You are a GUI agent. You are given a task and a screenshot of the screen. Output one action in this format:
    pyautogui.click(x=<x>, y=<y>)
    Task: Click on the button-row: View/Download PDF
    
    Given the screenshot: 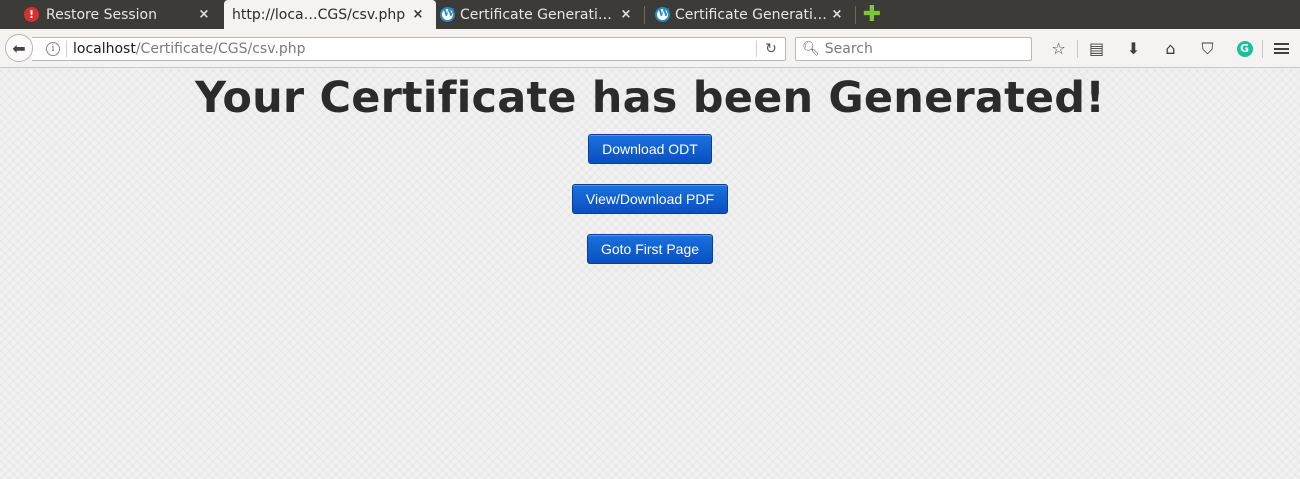 What is the action you would take?
    pyautogui.click(x=650, y=209)
    